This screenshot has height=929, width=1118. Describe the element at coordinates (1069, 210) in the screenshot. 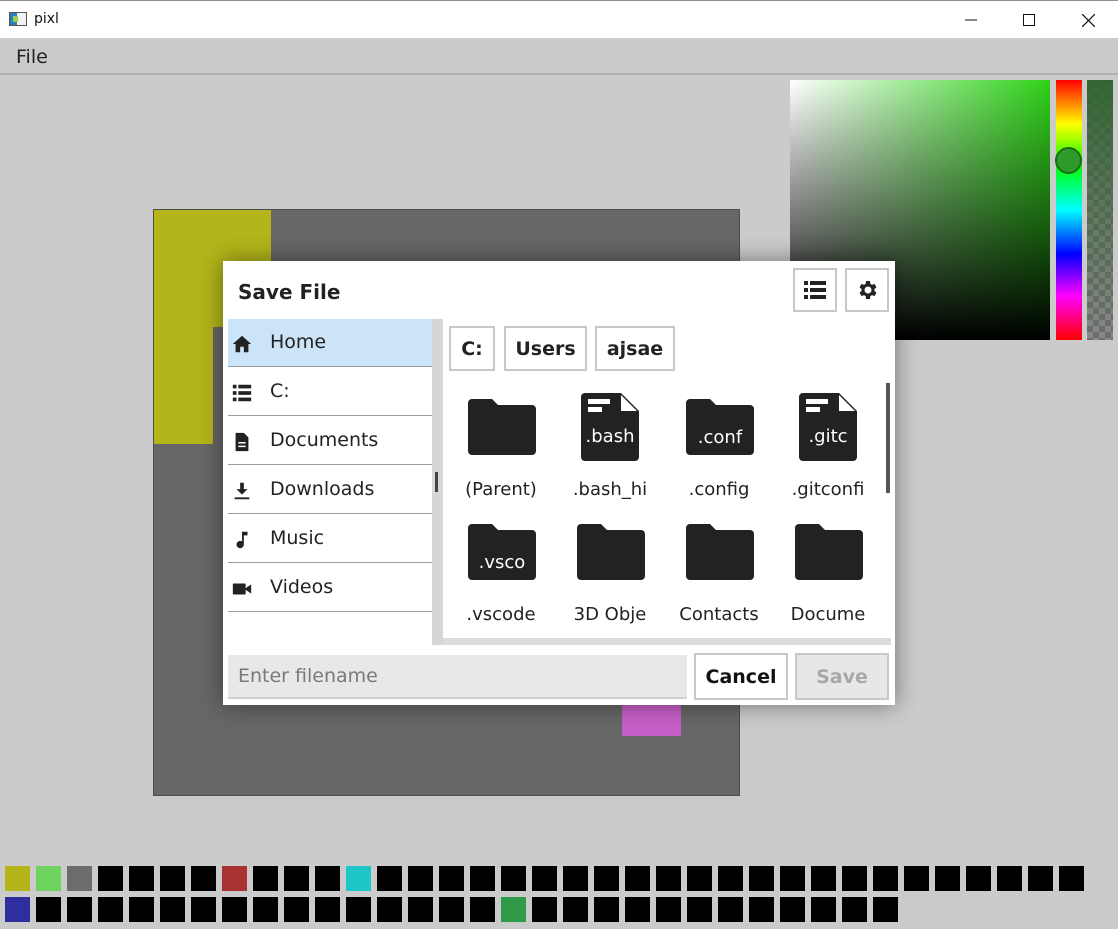

I see `hue-slider` at that location.